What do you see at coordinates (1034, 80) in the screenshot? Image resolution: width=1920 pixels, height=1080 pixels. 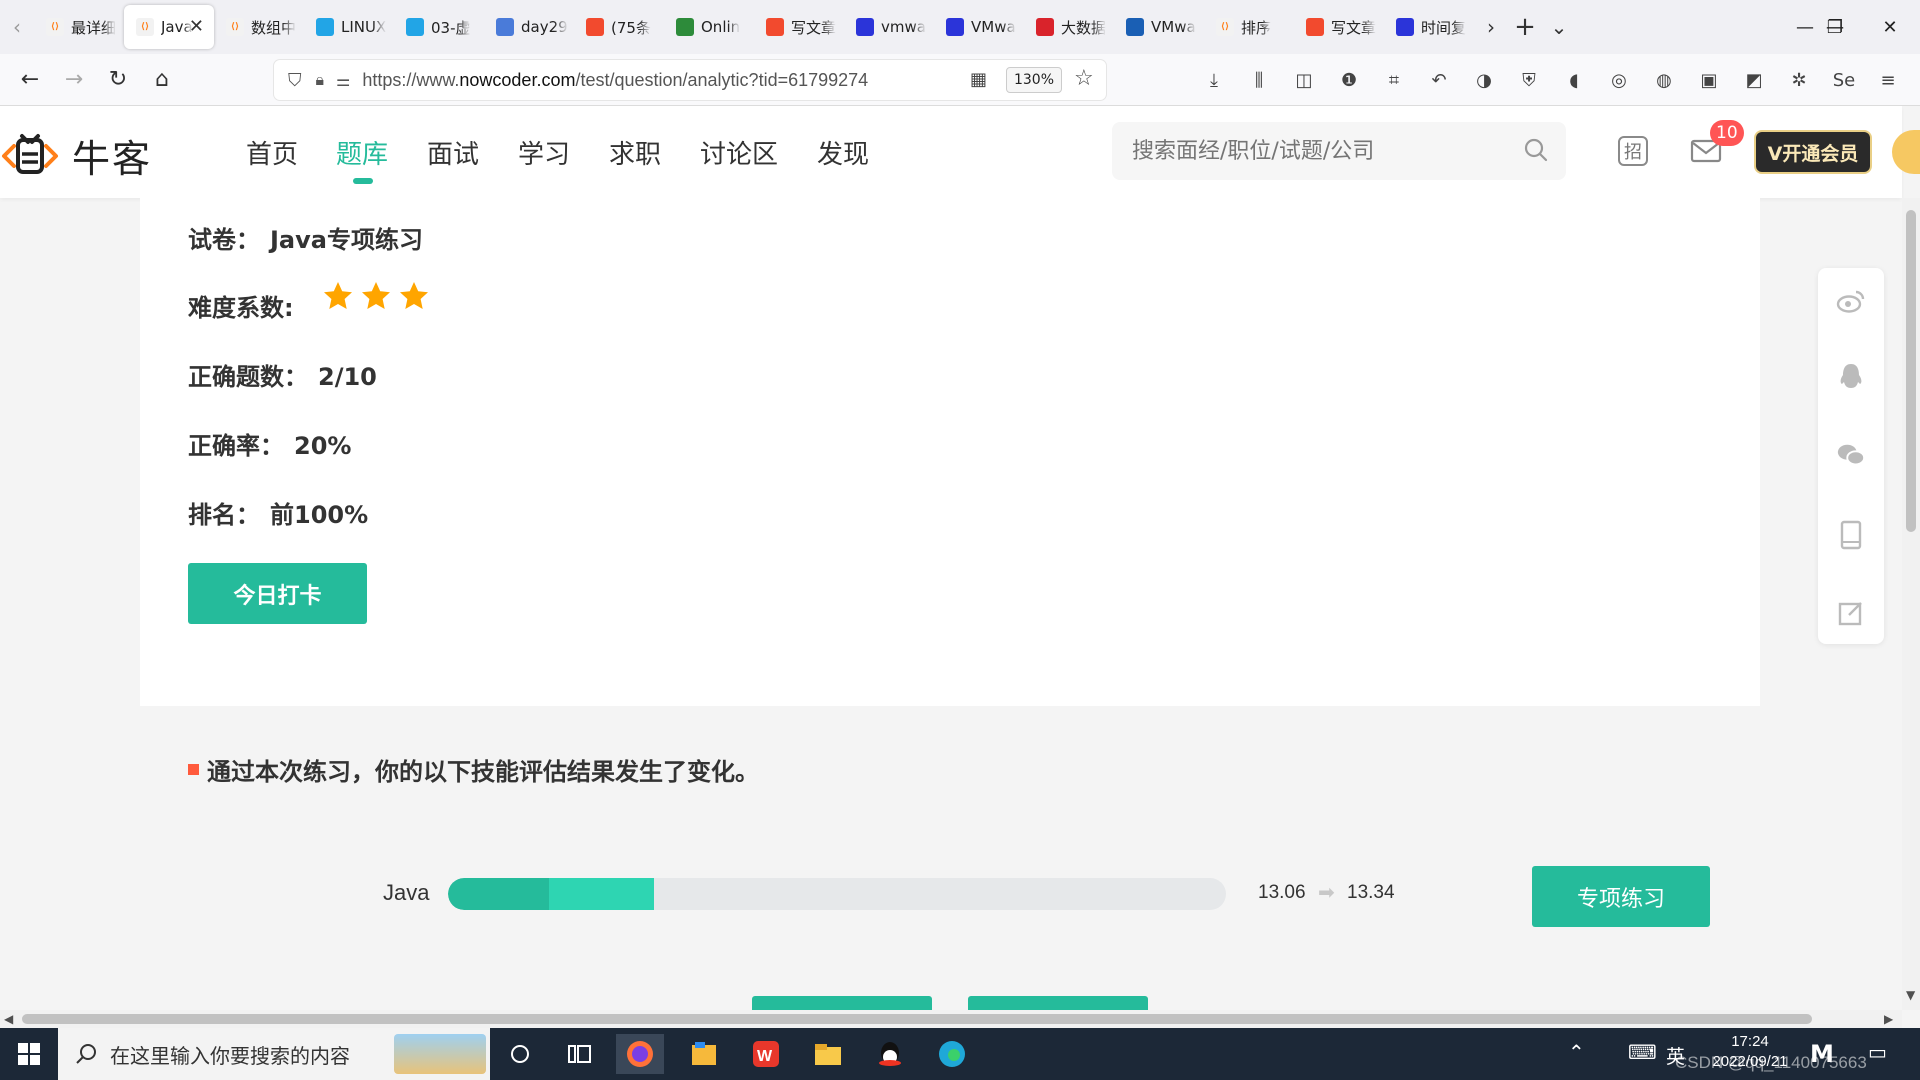 I see `zoom-level-button: 130%` at bounding box center [1034, 80].